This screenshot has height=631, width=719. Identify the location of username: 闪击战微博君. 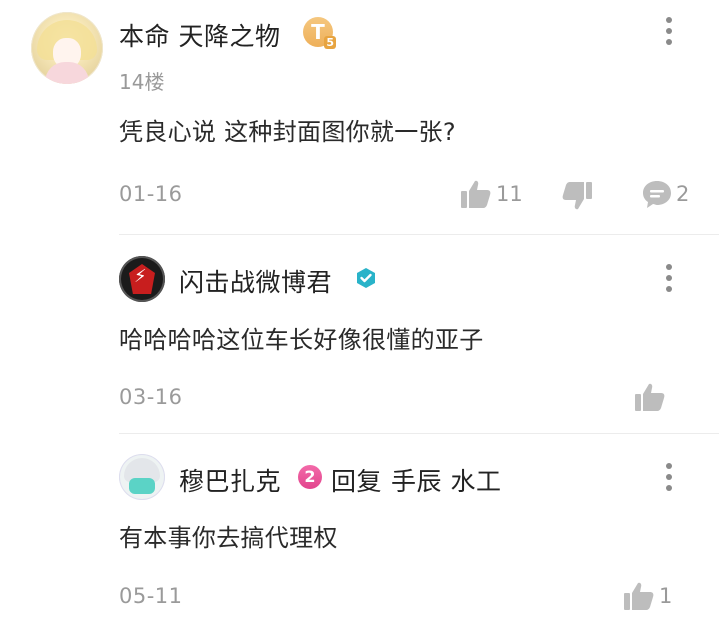
(255, 281).